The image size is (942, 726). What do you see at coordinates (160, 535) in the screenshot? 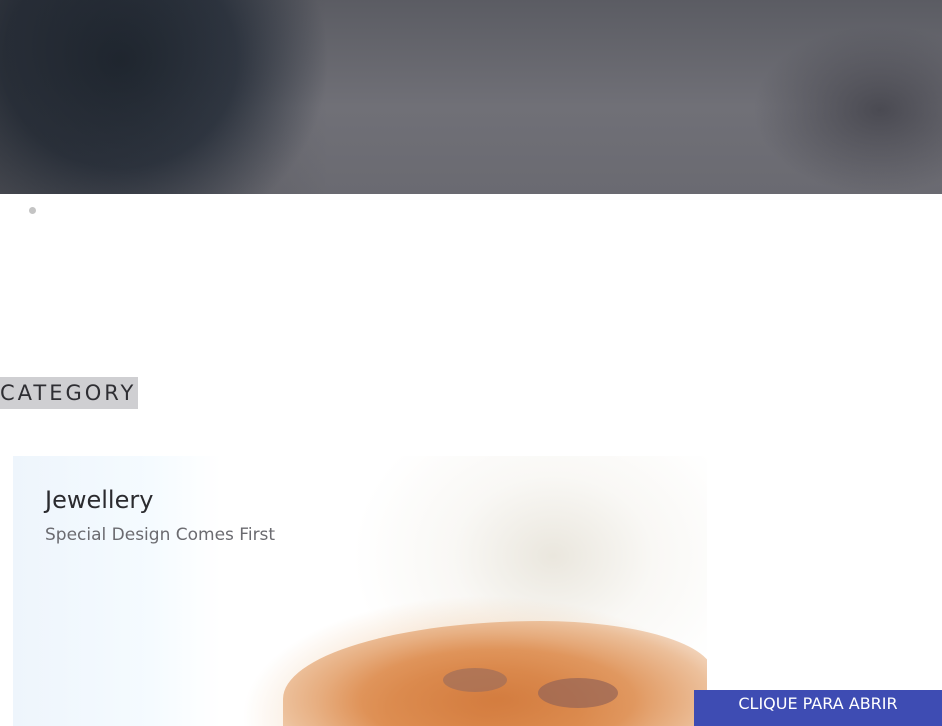
I see `card-subtitle: Special Design Comes First` at bounding box center [160, 535].